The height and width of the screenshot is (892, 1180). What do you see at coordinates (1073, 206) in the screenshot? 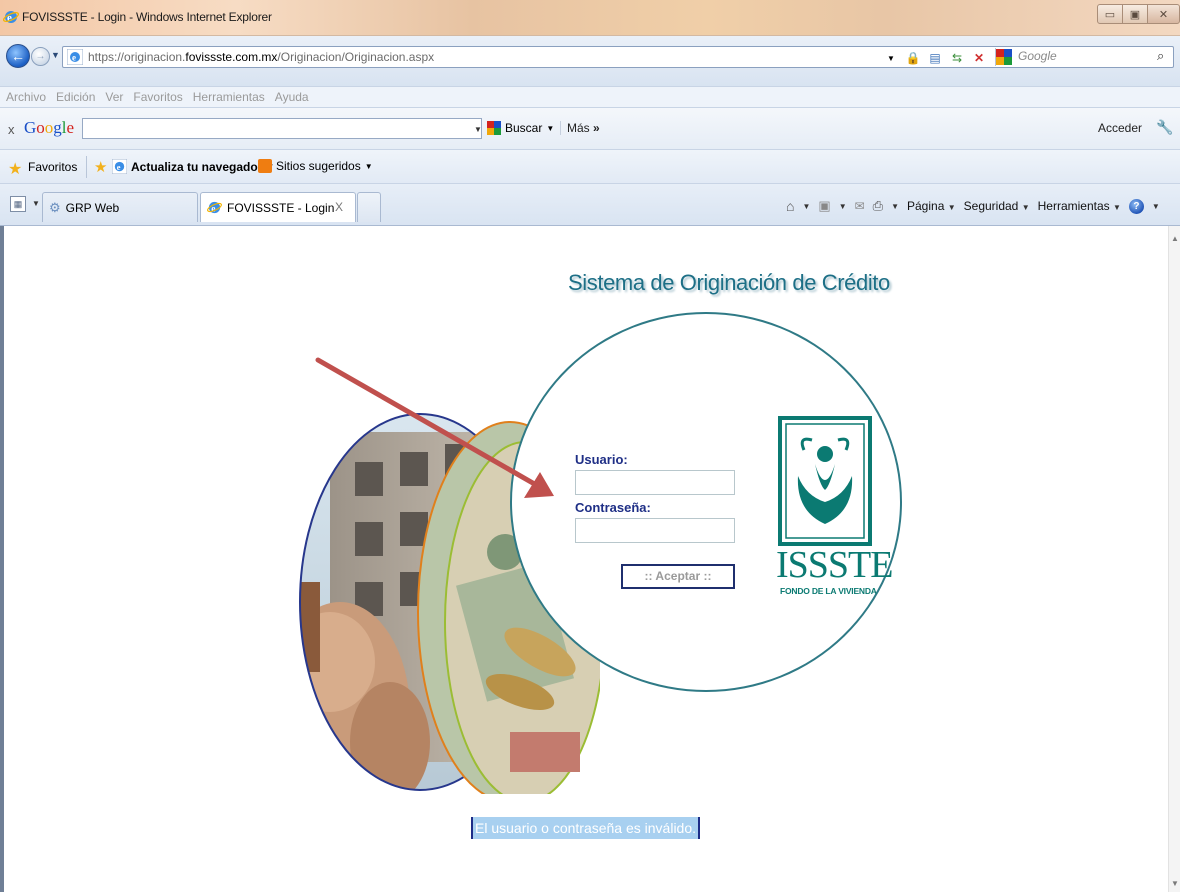
I see `tools-menu-label: Herramientas` at bounding box center [1073, 206].